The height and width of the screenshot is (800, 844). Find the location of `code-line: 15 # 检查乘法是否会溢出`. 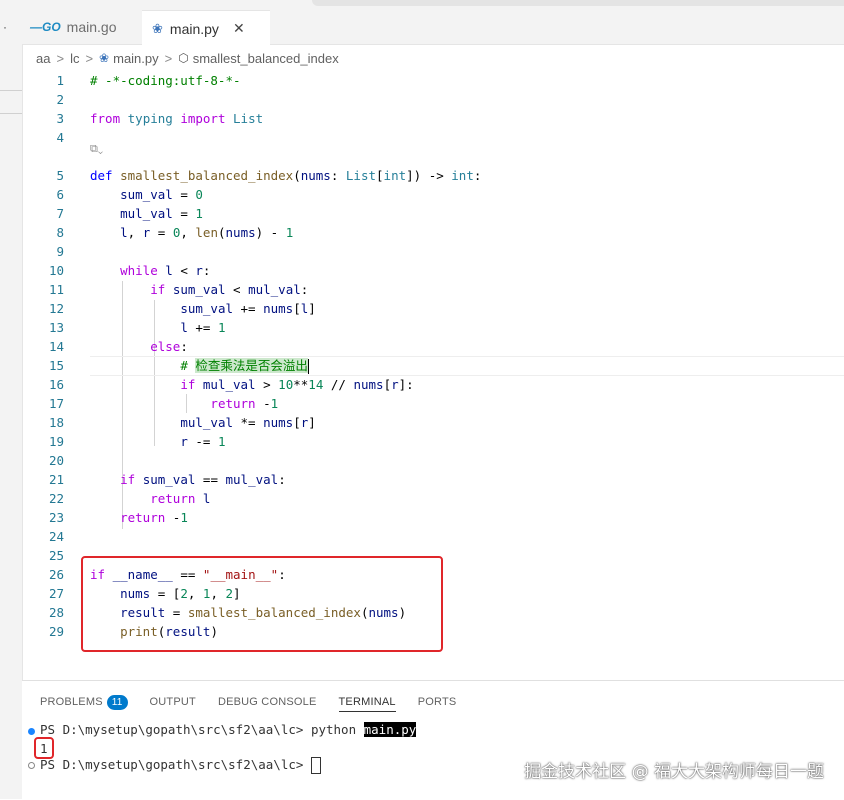

code-line: 15 # 检查乘法是否会溢出 is located at coordinates (433, 366).